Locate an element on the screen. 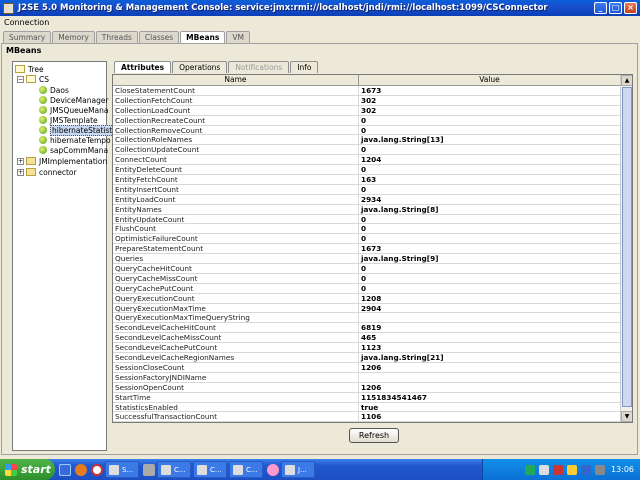 The width and height of the screenshot is (640, 480). table-row: EntityNames java.lang.String[8] is located at coordinates (367, 209).